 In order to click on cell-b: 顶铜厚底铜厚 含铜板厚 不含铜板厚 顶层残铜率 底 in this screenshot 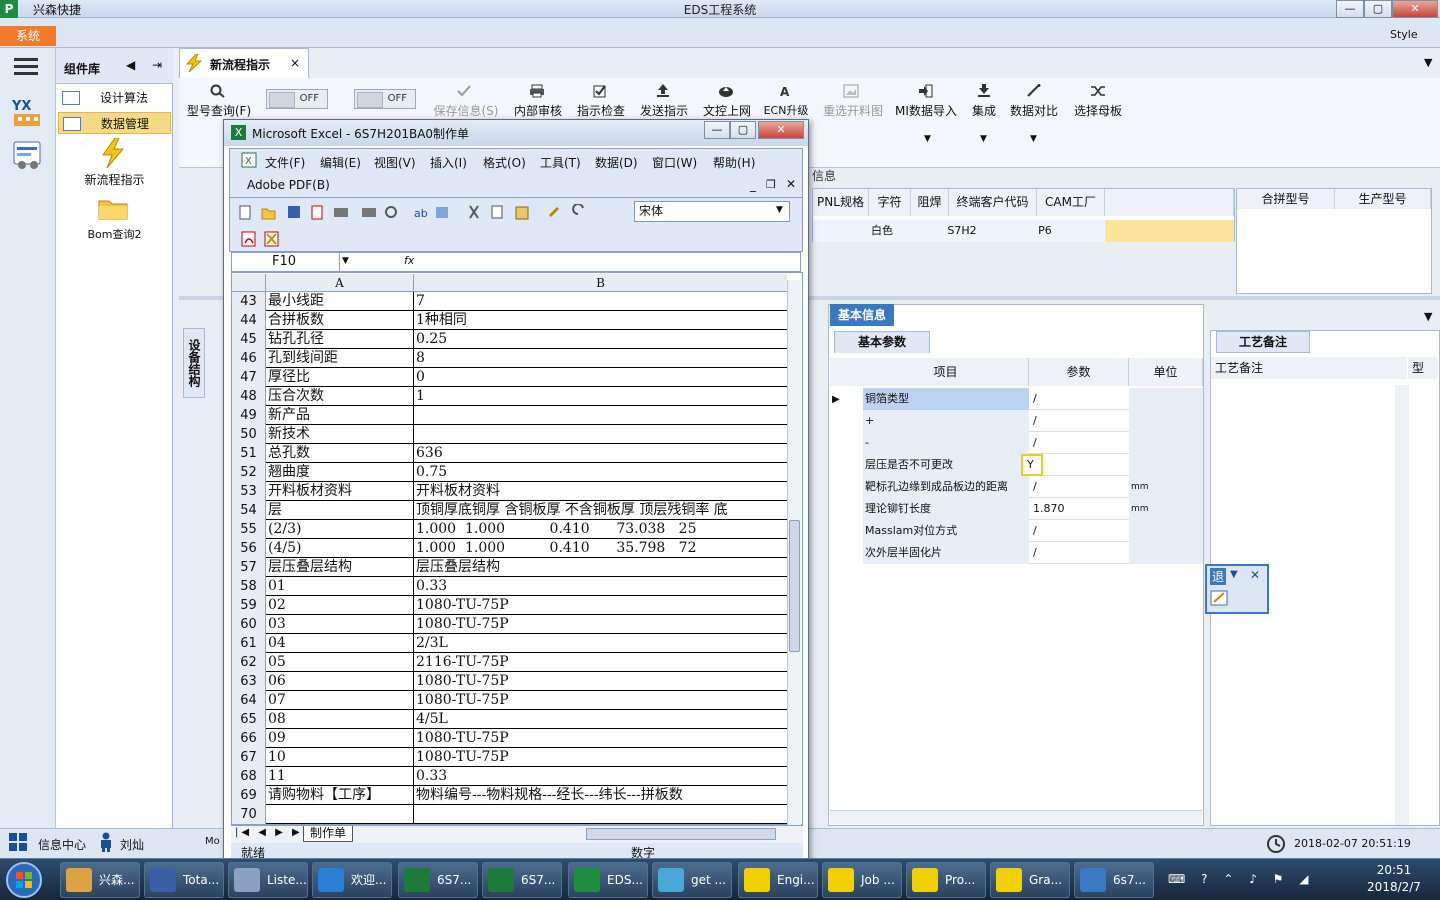, I will do `click(600, 510)`.